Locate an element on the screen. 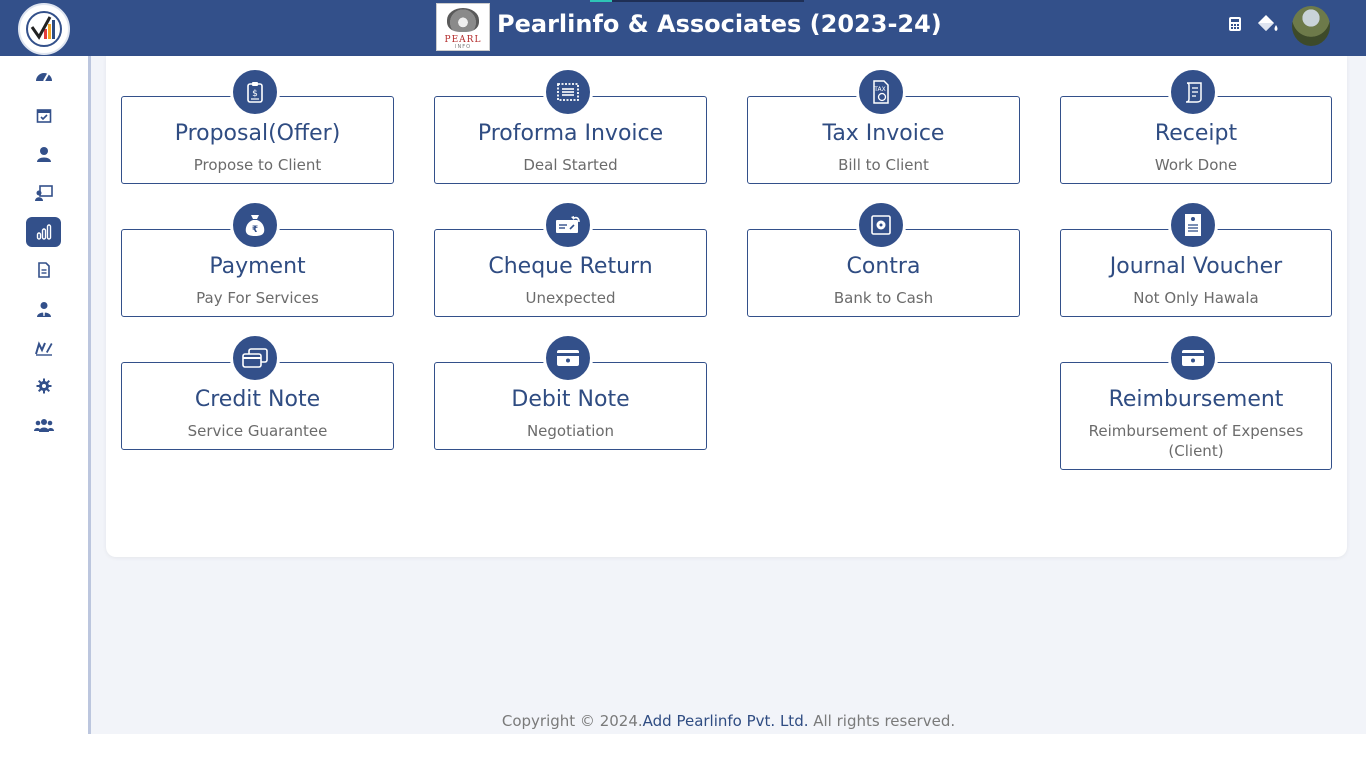  paint-bucket-icon is located at coordinates (1267, 26).